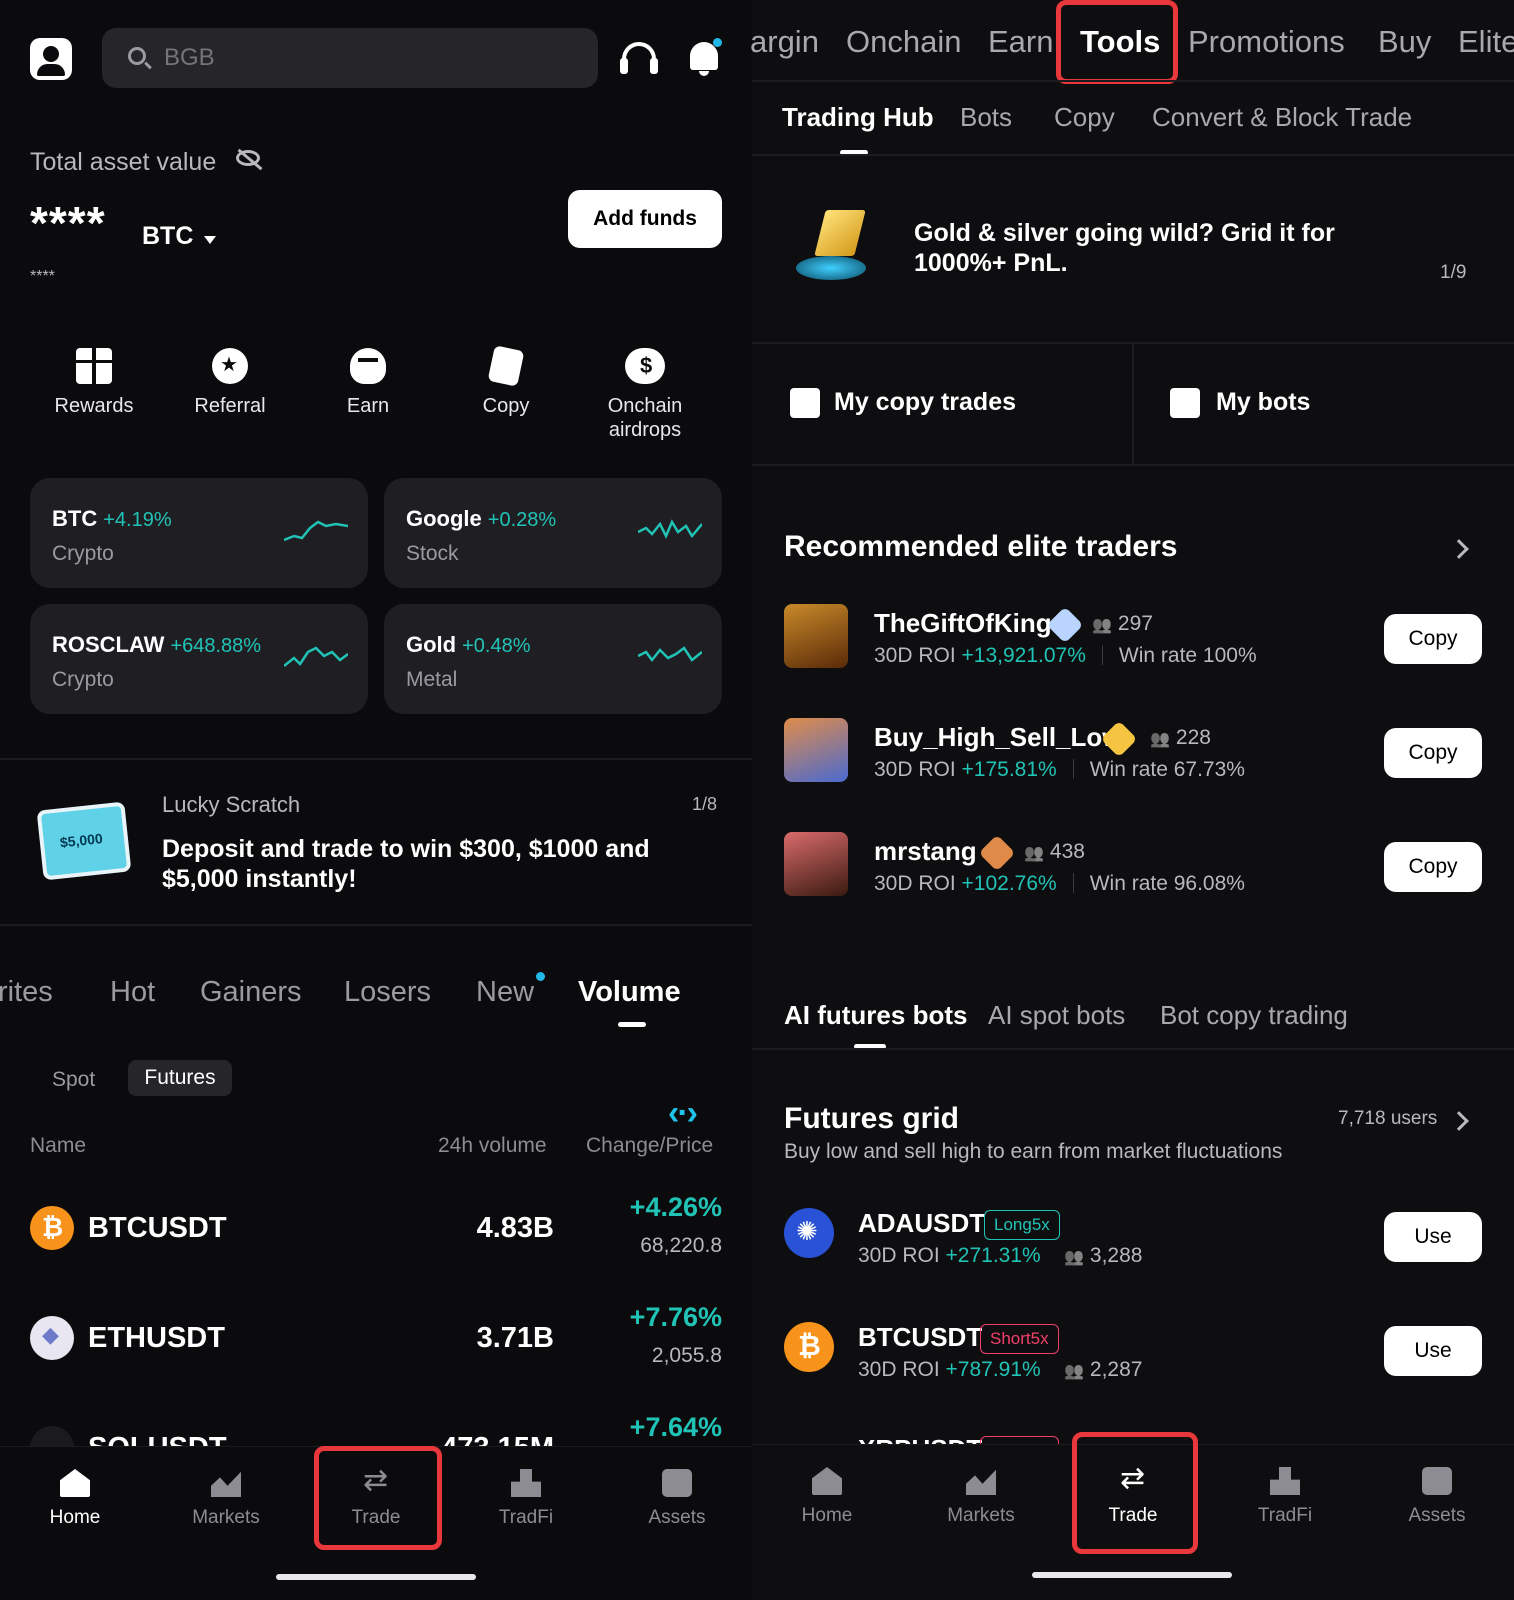 This screenshot has height=1600, width=1514. What do you see at coordinates (629, 992) in the screenshot?
I see `tab-volume: Volume` at bounding box center [629, 992].